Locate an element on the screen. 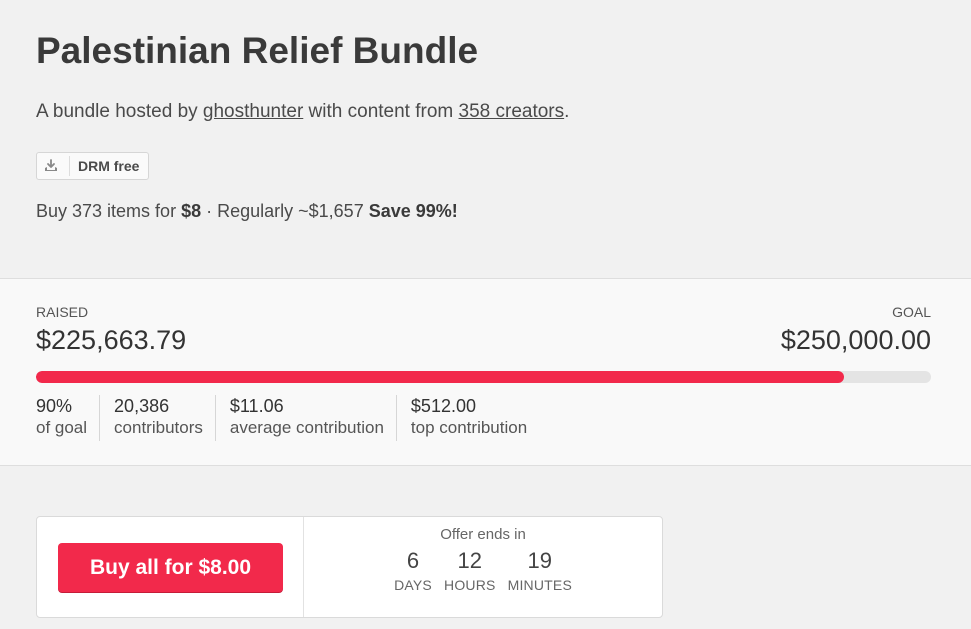 This screenshot has width=971, height=629. metric-value: $512.00 is located at coordinates (443, 406).